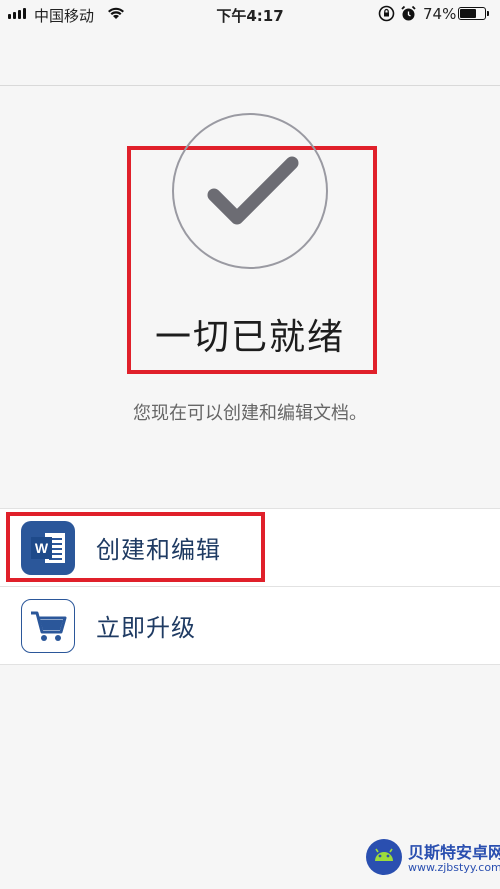 Image resolution: width=500 pixels, height=889 pixels. What do you see at coordinates (408, 15) in the screenshot?
I see `alarm-icon` at bounding box center [408, 15].